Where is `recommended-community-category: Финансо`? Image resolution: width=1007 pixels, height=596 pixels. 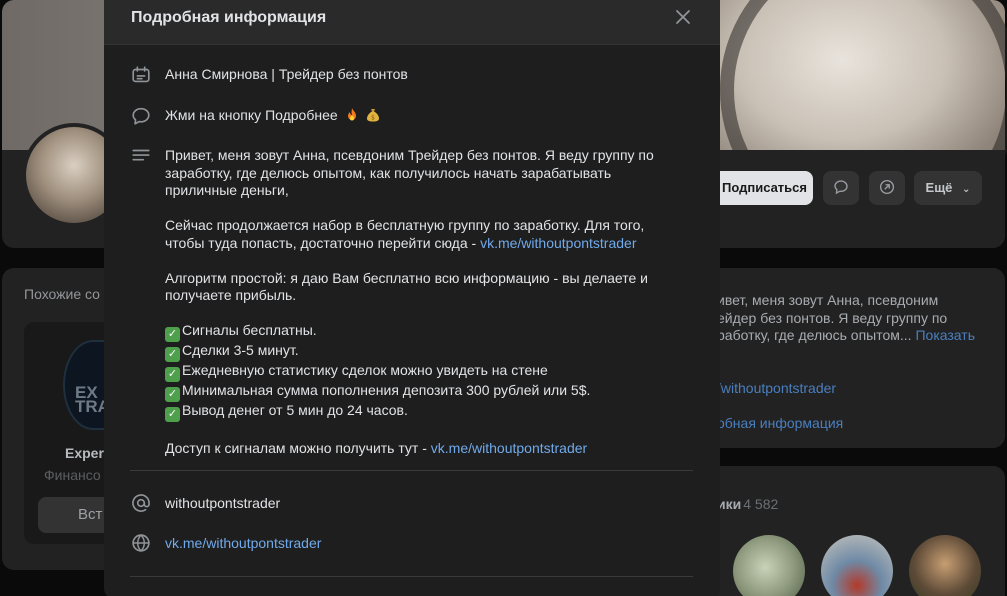
recommended-community-category: Финансо is located at coordinates (72, 475).